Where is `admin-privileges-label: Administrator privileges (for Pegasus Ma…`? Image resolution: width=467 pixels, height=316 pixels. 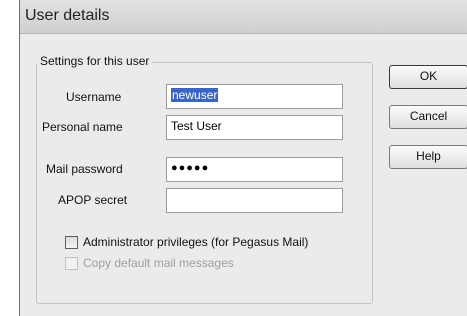
admin-privileges-label: Administrator privileges (for Pegasus Ma… is located at coordinates (195, 242).